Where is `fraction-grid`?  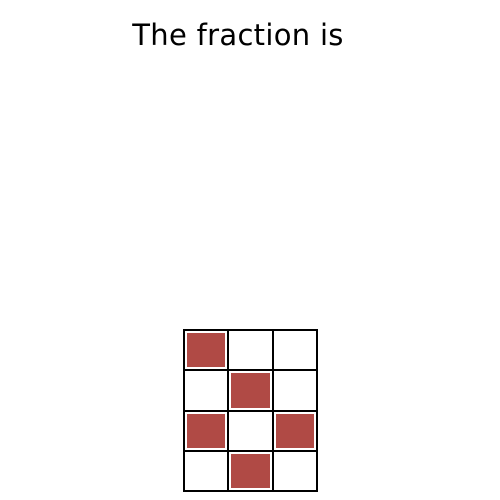
fraction-grid is located at coordinates (250, 410).